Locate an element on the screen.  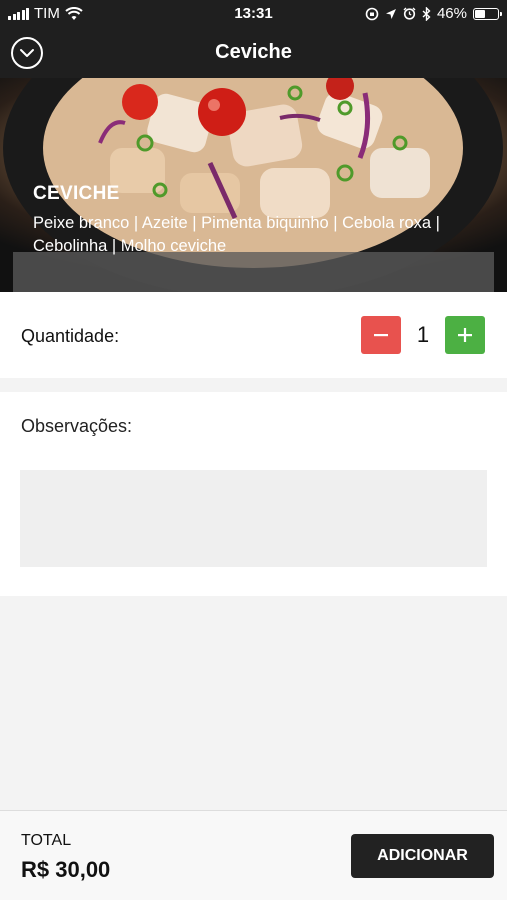
battery-percent: 46% is located at coordinates (451, 13).